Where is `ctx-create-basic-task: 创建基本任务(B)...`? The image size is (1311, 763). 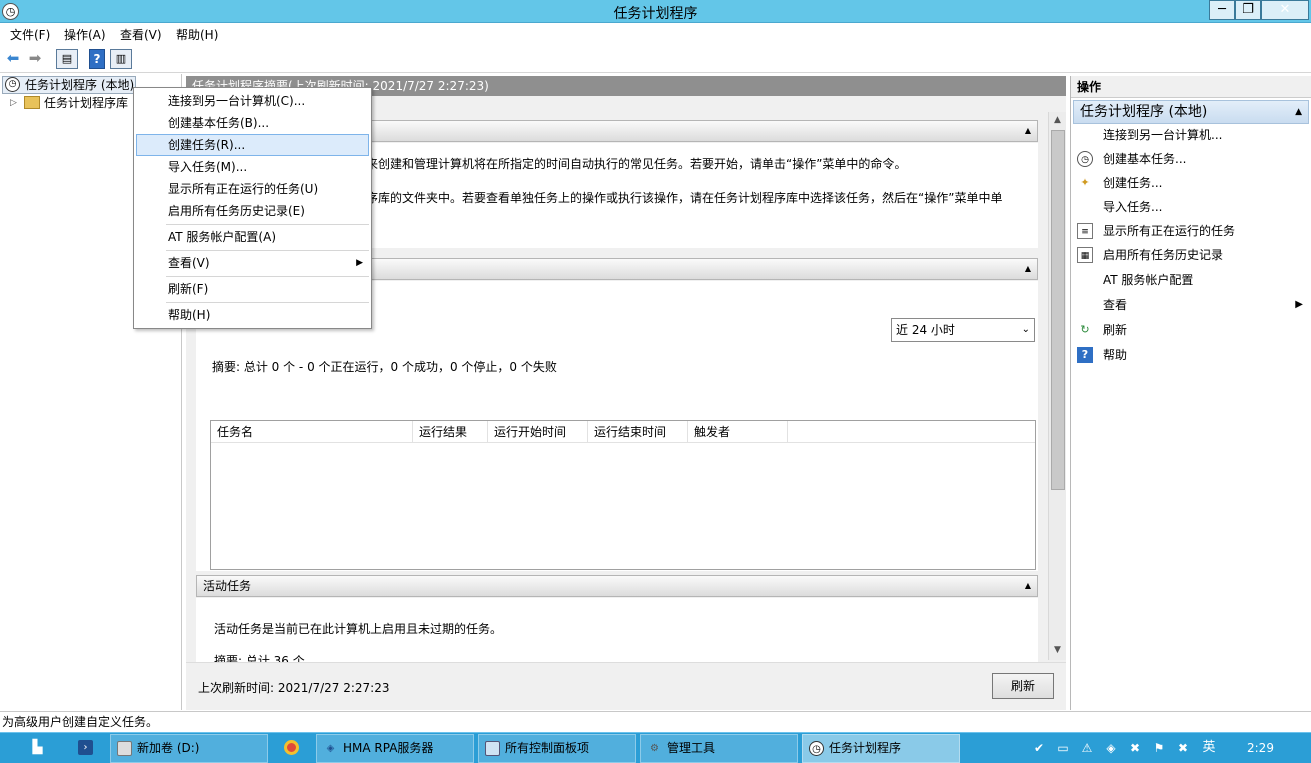 ctx-create-basic-task: 创建基本任务(B)... is located at coordinates (252, 123).